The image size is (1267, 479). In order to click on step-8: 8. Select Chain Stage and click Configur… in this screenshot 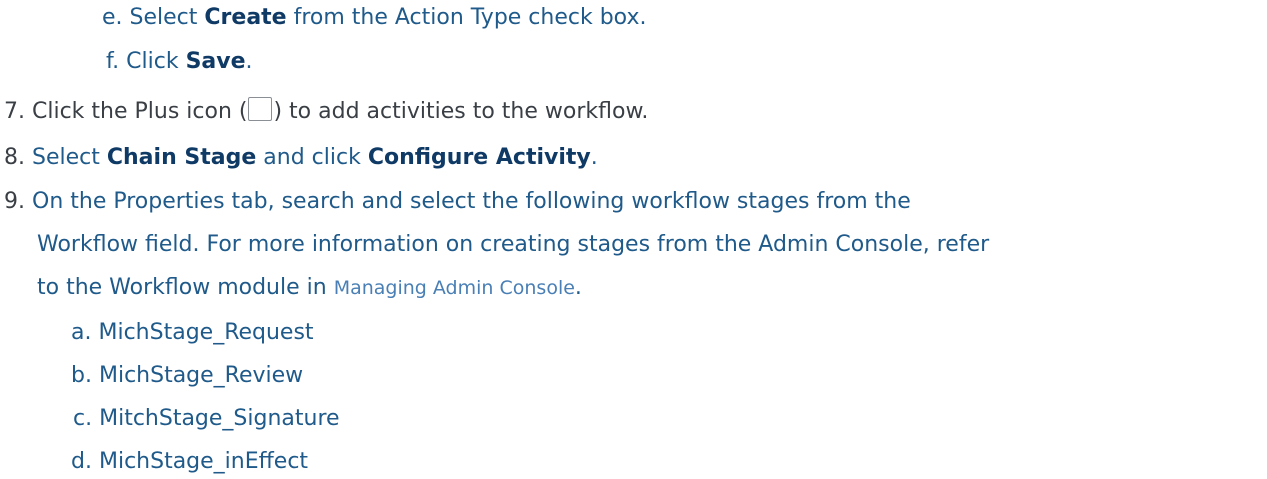, I will do `click(301, 158)`.